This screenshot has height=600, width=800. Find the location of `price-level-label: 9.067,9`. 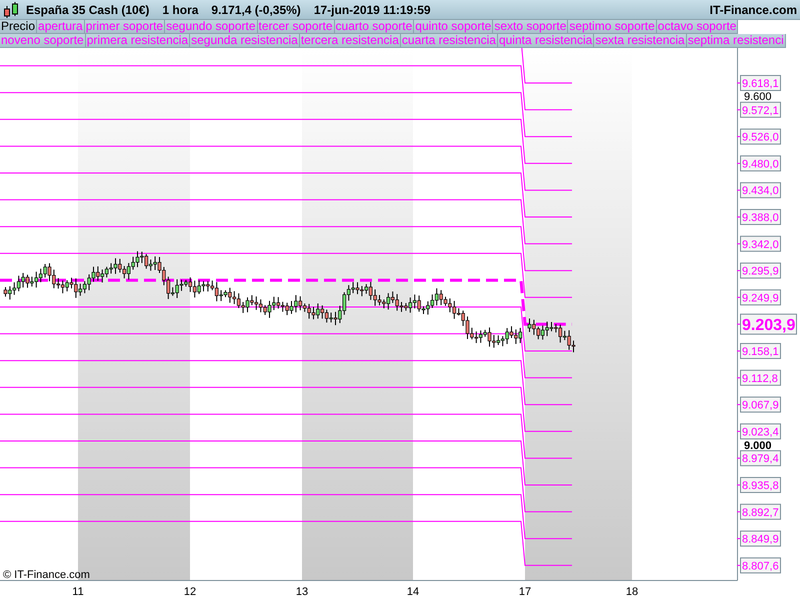

price-level-label: 9.067,9 is located at coordinates (758, 404).